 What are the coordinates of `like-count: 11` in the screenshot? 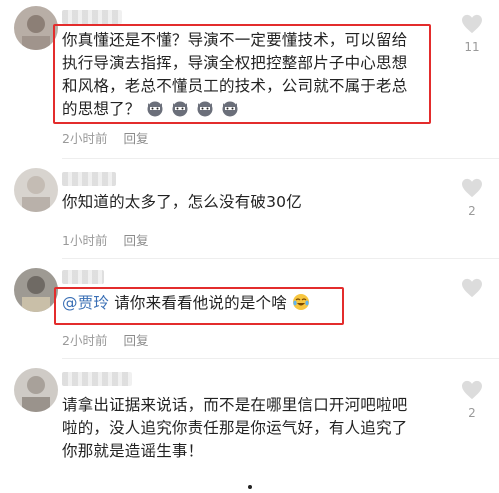 It's located at (472, 47).